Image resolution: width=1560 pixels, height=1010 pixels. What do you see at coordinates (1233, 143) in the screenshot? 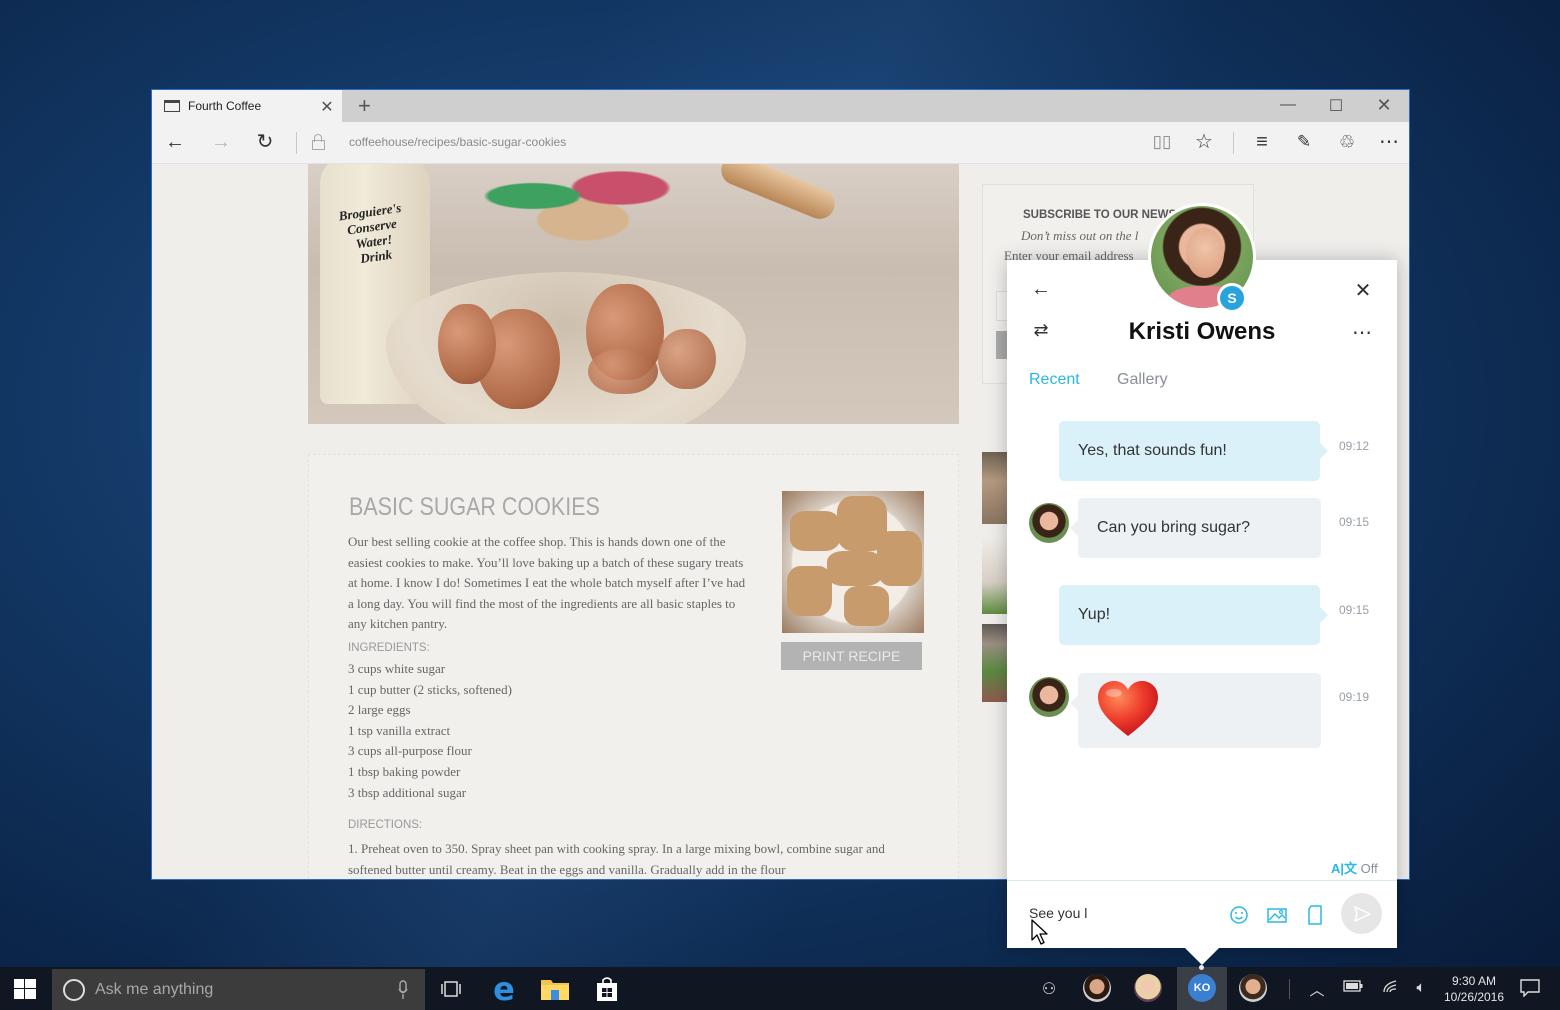
I see `toolbar-divider` at bounding box center [1233, 143].